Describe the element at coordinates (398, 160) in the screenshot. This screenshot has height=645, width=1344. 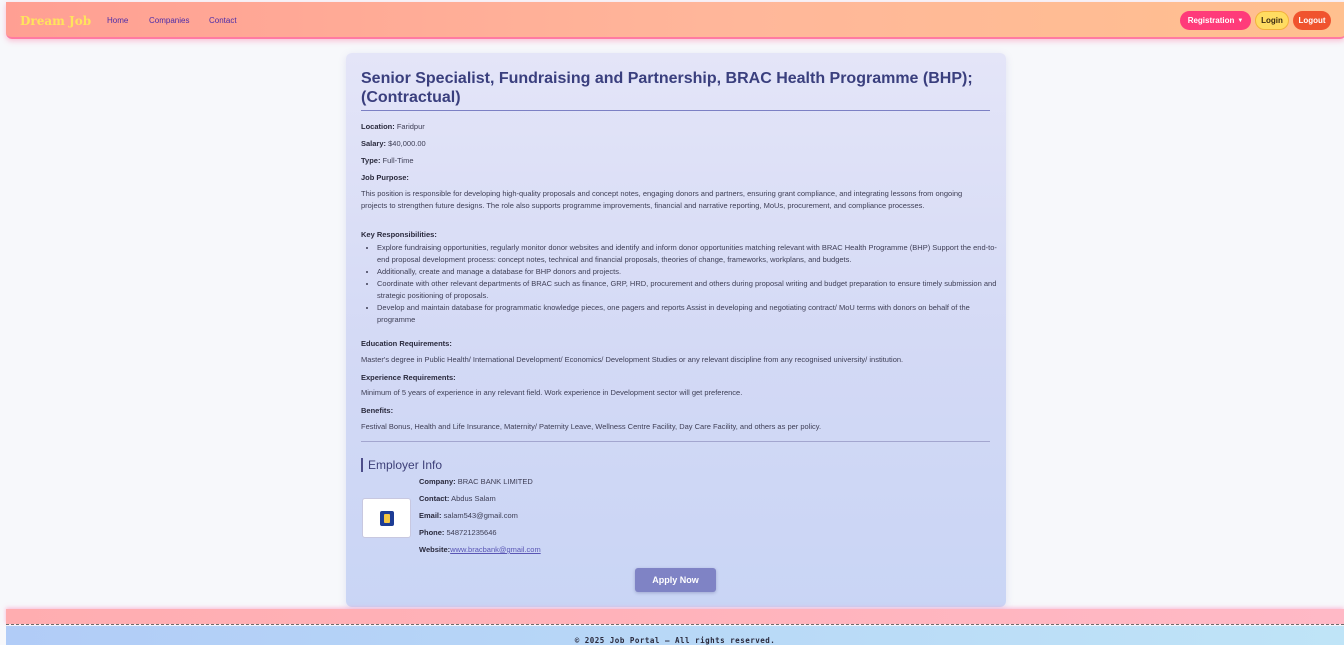
I see `type-value: Full-Time` at that location.